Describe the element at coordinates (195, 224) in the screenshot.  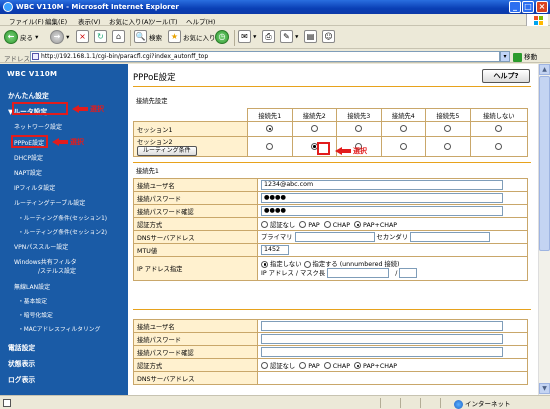
I see `auth-label: 認証方式` at that location.